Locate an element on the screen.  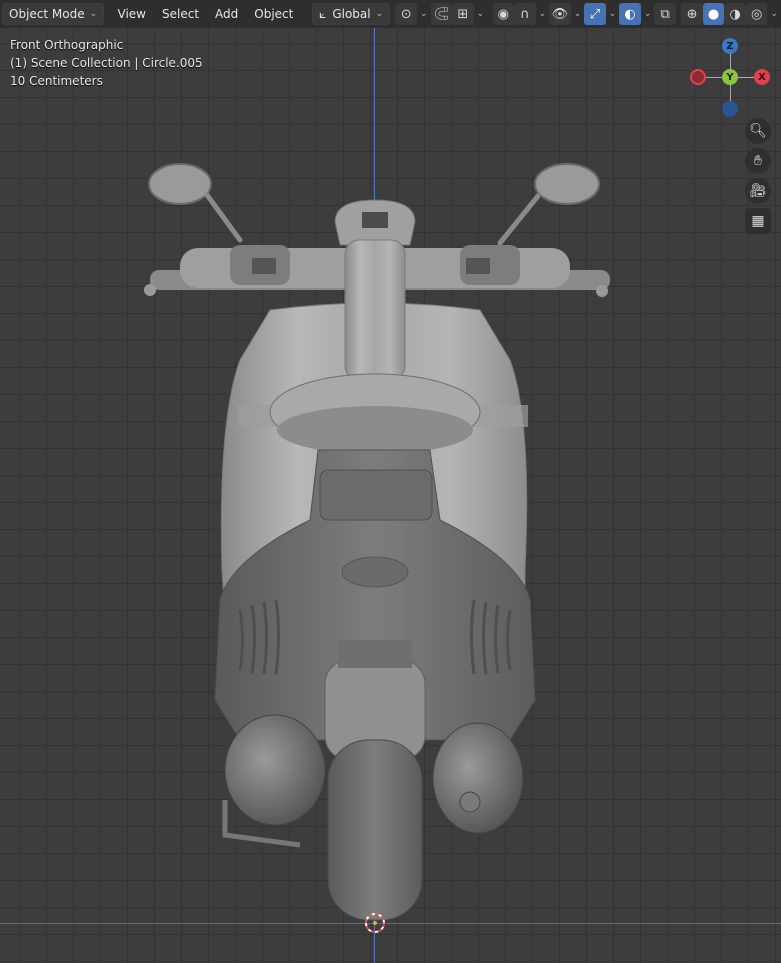
neg-z-axis-ball is located at coordinates (730, 109).